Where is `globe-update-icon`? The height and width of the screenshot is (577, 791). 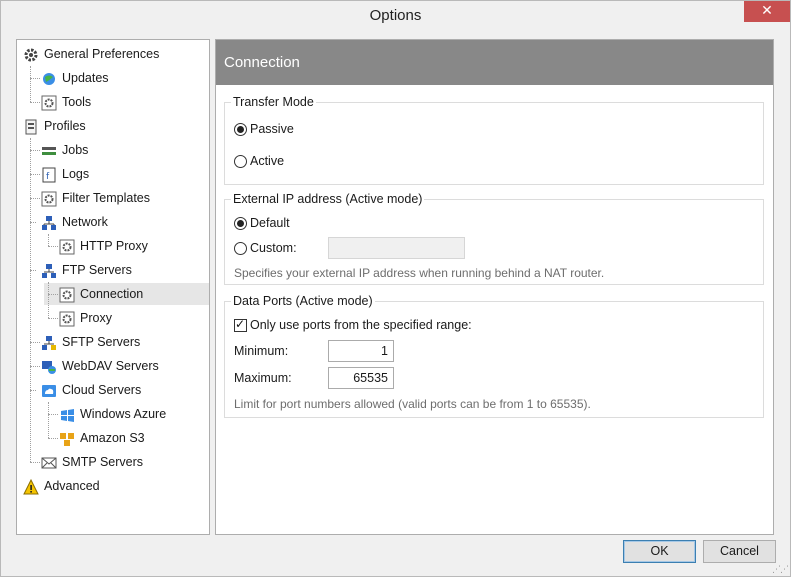 globe-update-icon is located at coordinates (49, 79).